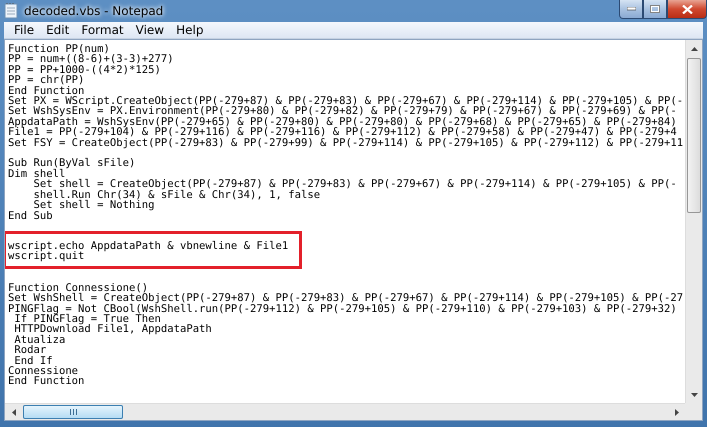 This screenshot has height=427, width=707. I want to click on minimize-icon, so click(631, 9).